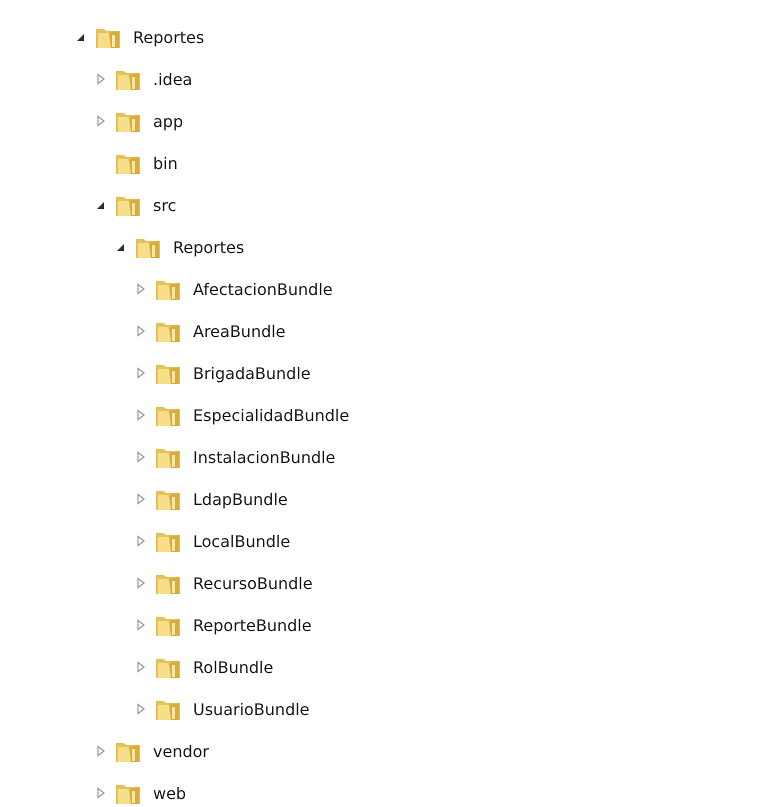  Describe the element at coordinates (271, 415) in the screenshot. I see `folder-name: EspecialidadBundle` at that location.